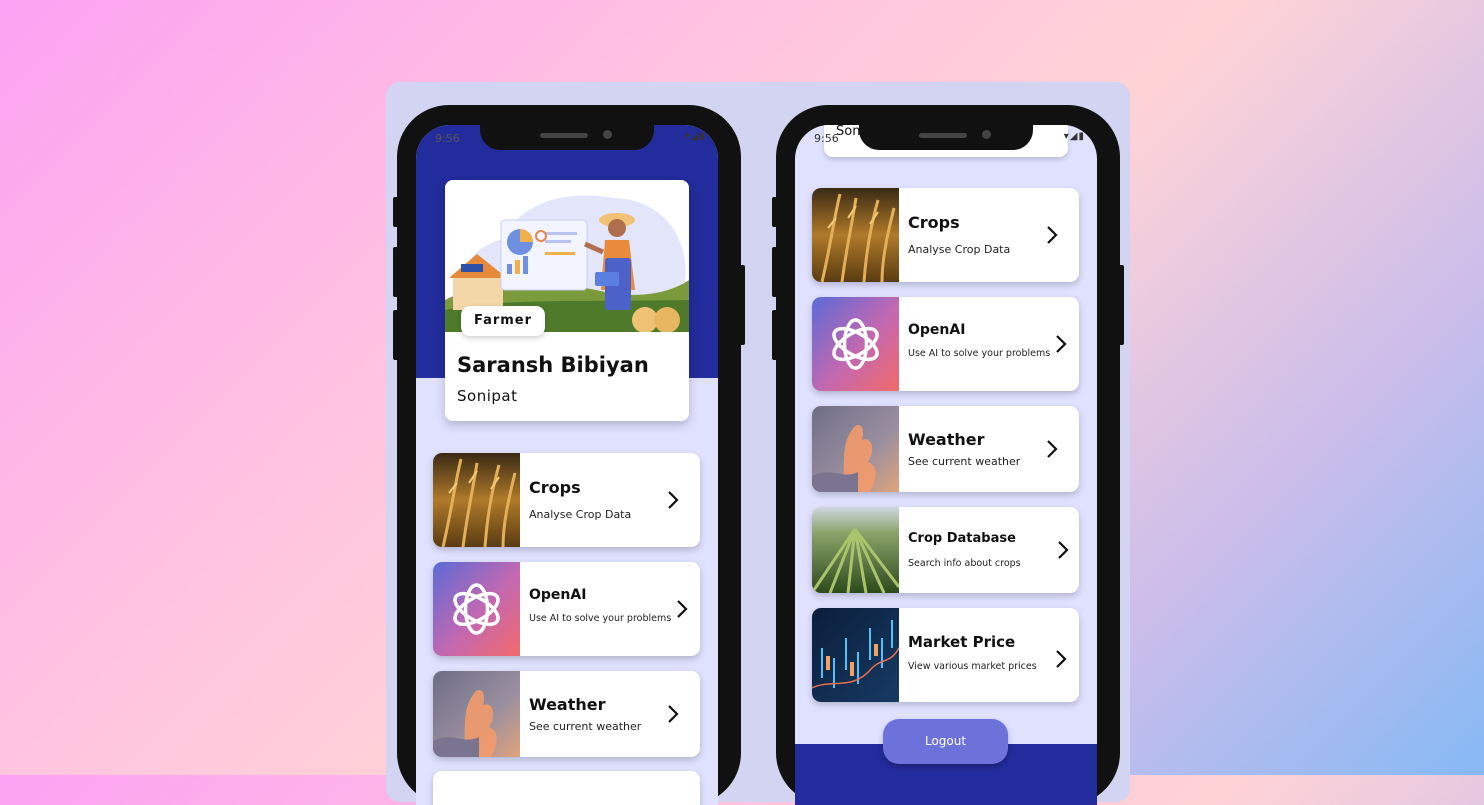 The height and width of the screenshot is (805, 1484). Describe the element at coordinates (964, 563) in the screenshot. I see `card-subtitle: Search info about crops` at that location.